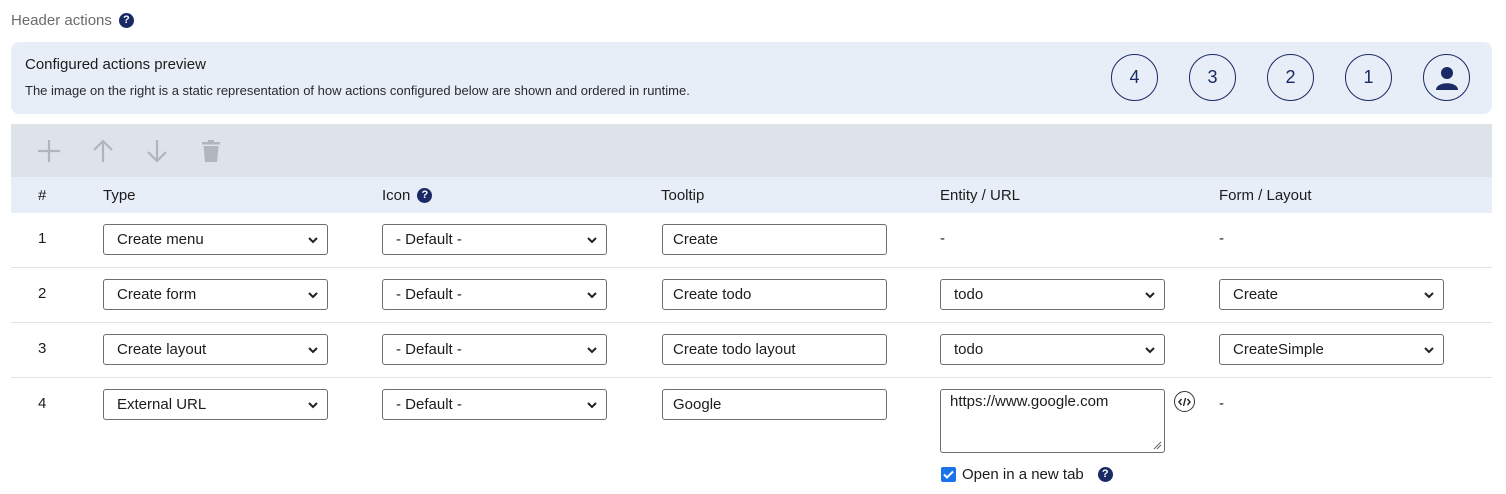 The width and height of the screenshot is (1506, 494). Describe the element at coordinates (1368, 77) in the screenshot. I see `preview-action-circle: 1` at that location.